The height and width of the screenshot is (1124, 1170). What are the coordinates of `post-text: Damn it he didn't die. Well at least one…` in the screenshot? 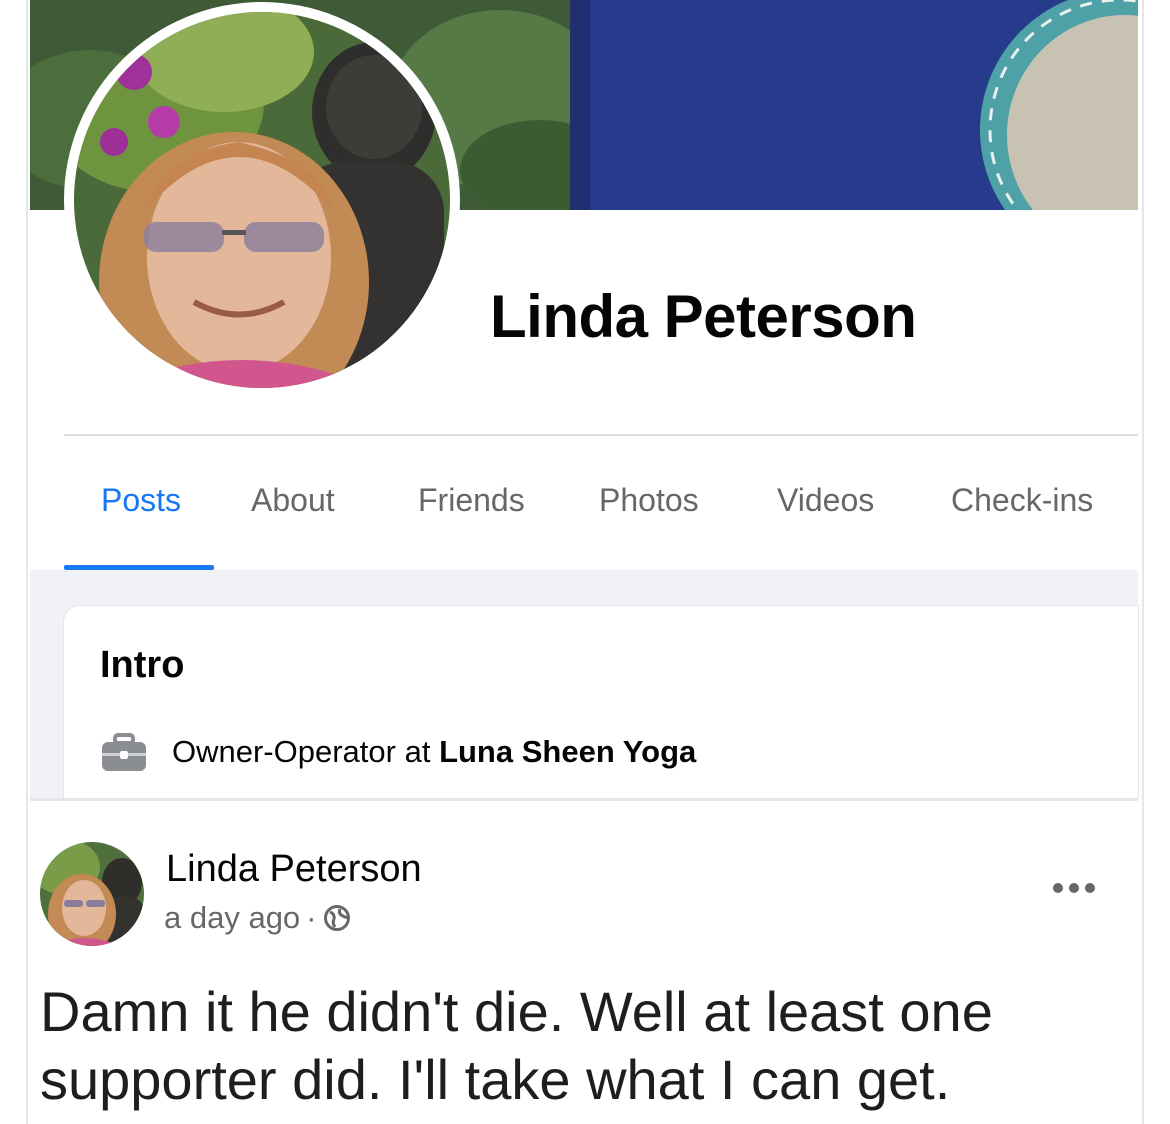 It's located at (516, 1045).